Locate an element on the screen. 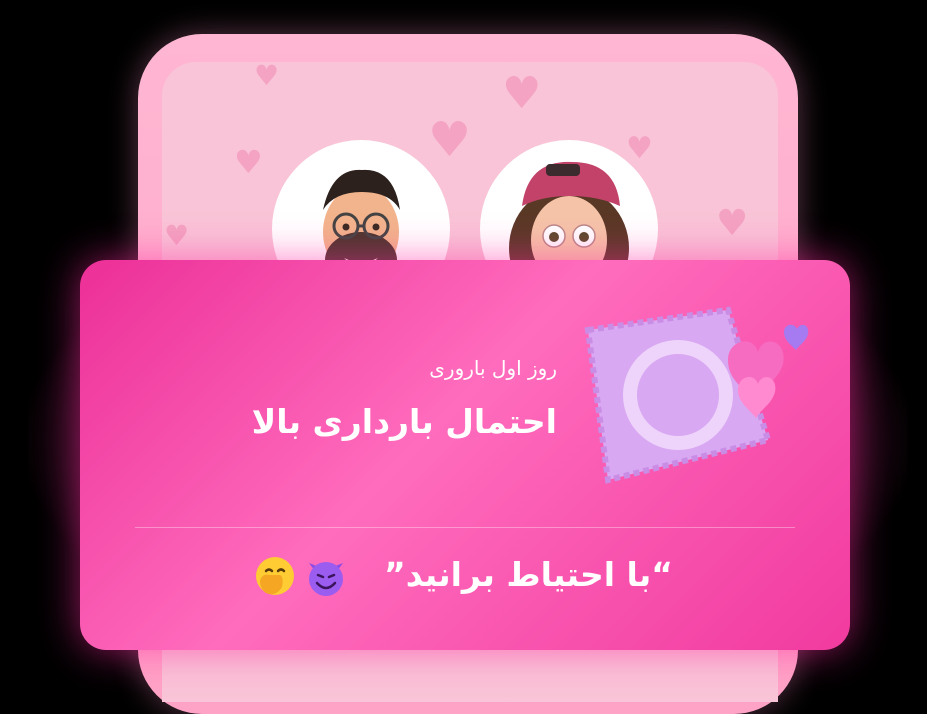 The height and width of the screenshot is (714, 927). card-divider is located at coordinates (465, 527).